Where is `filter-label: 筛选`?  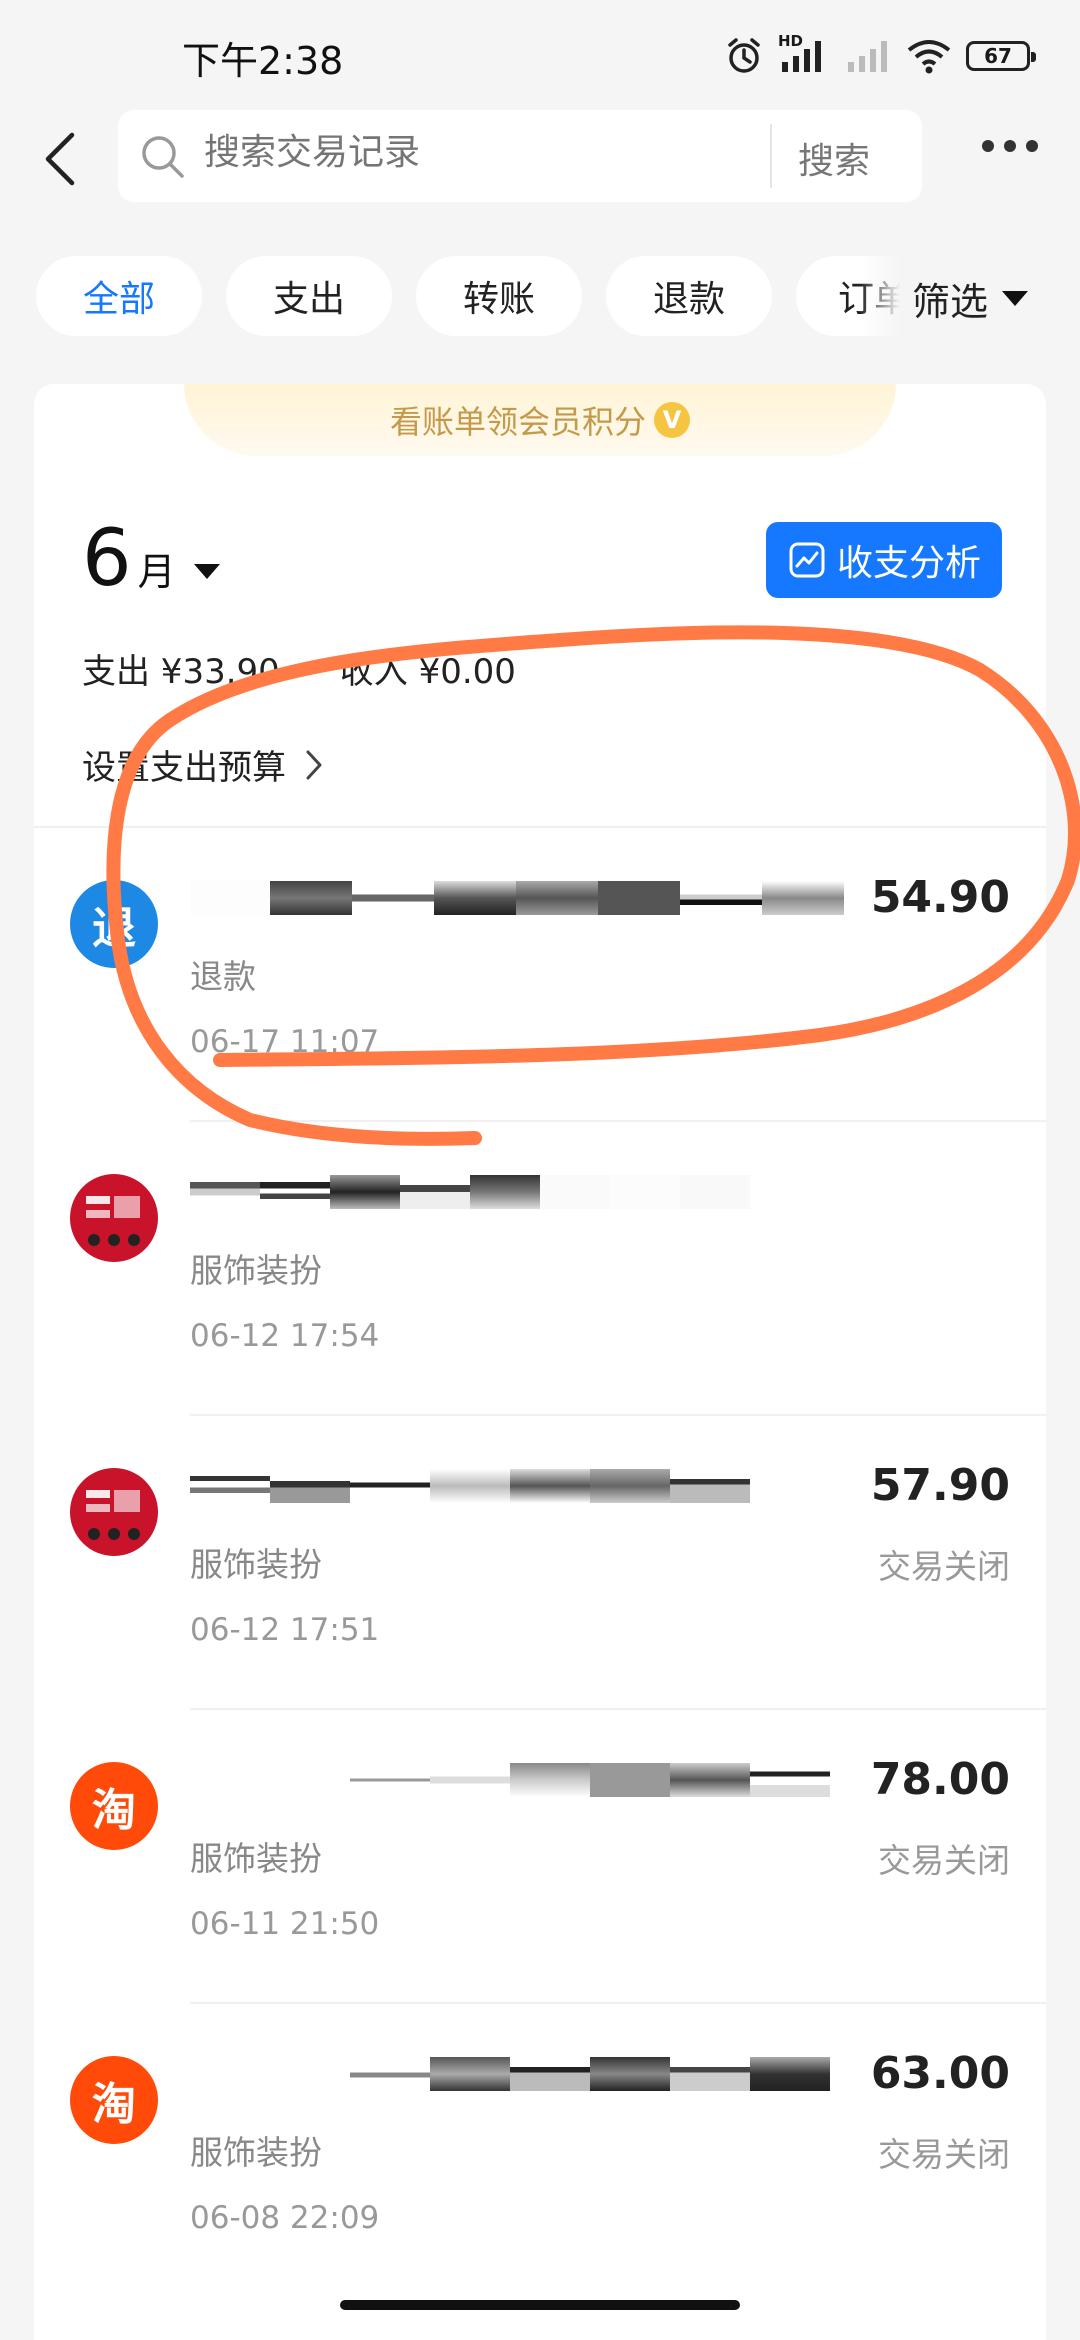 filter-label: 筛选 is located at coordinates (950, 301).